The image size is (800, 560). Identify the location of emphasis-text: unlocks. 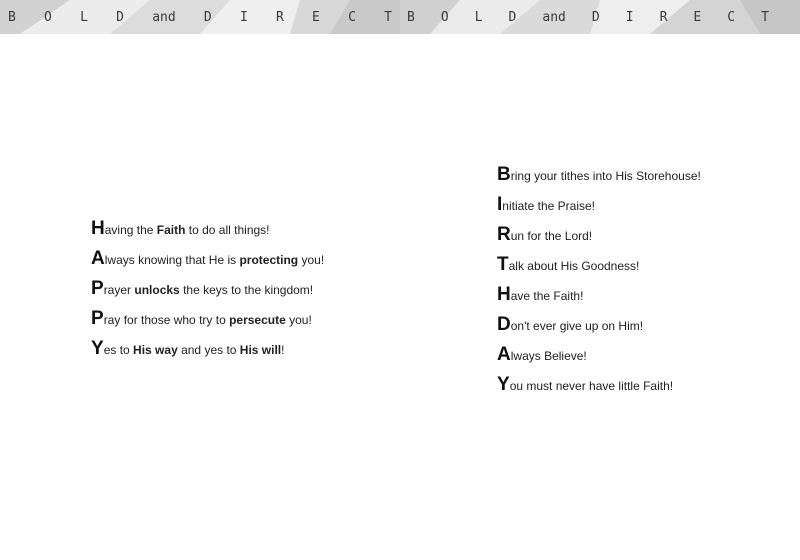
(157, 290).